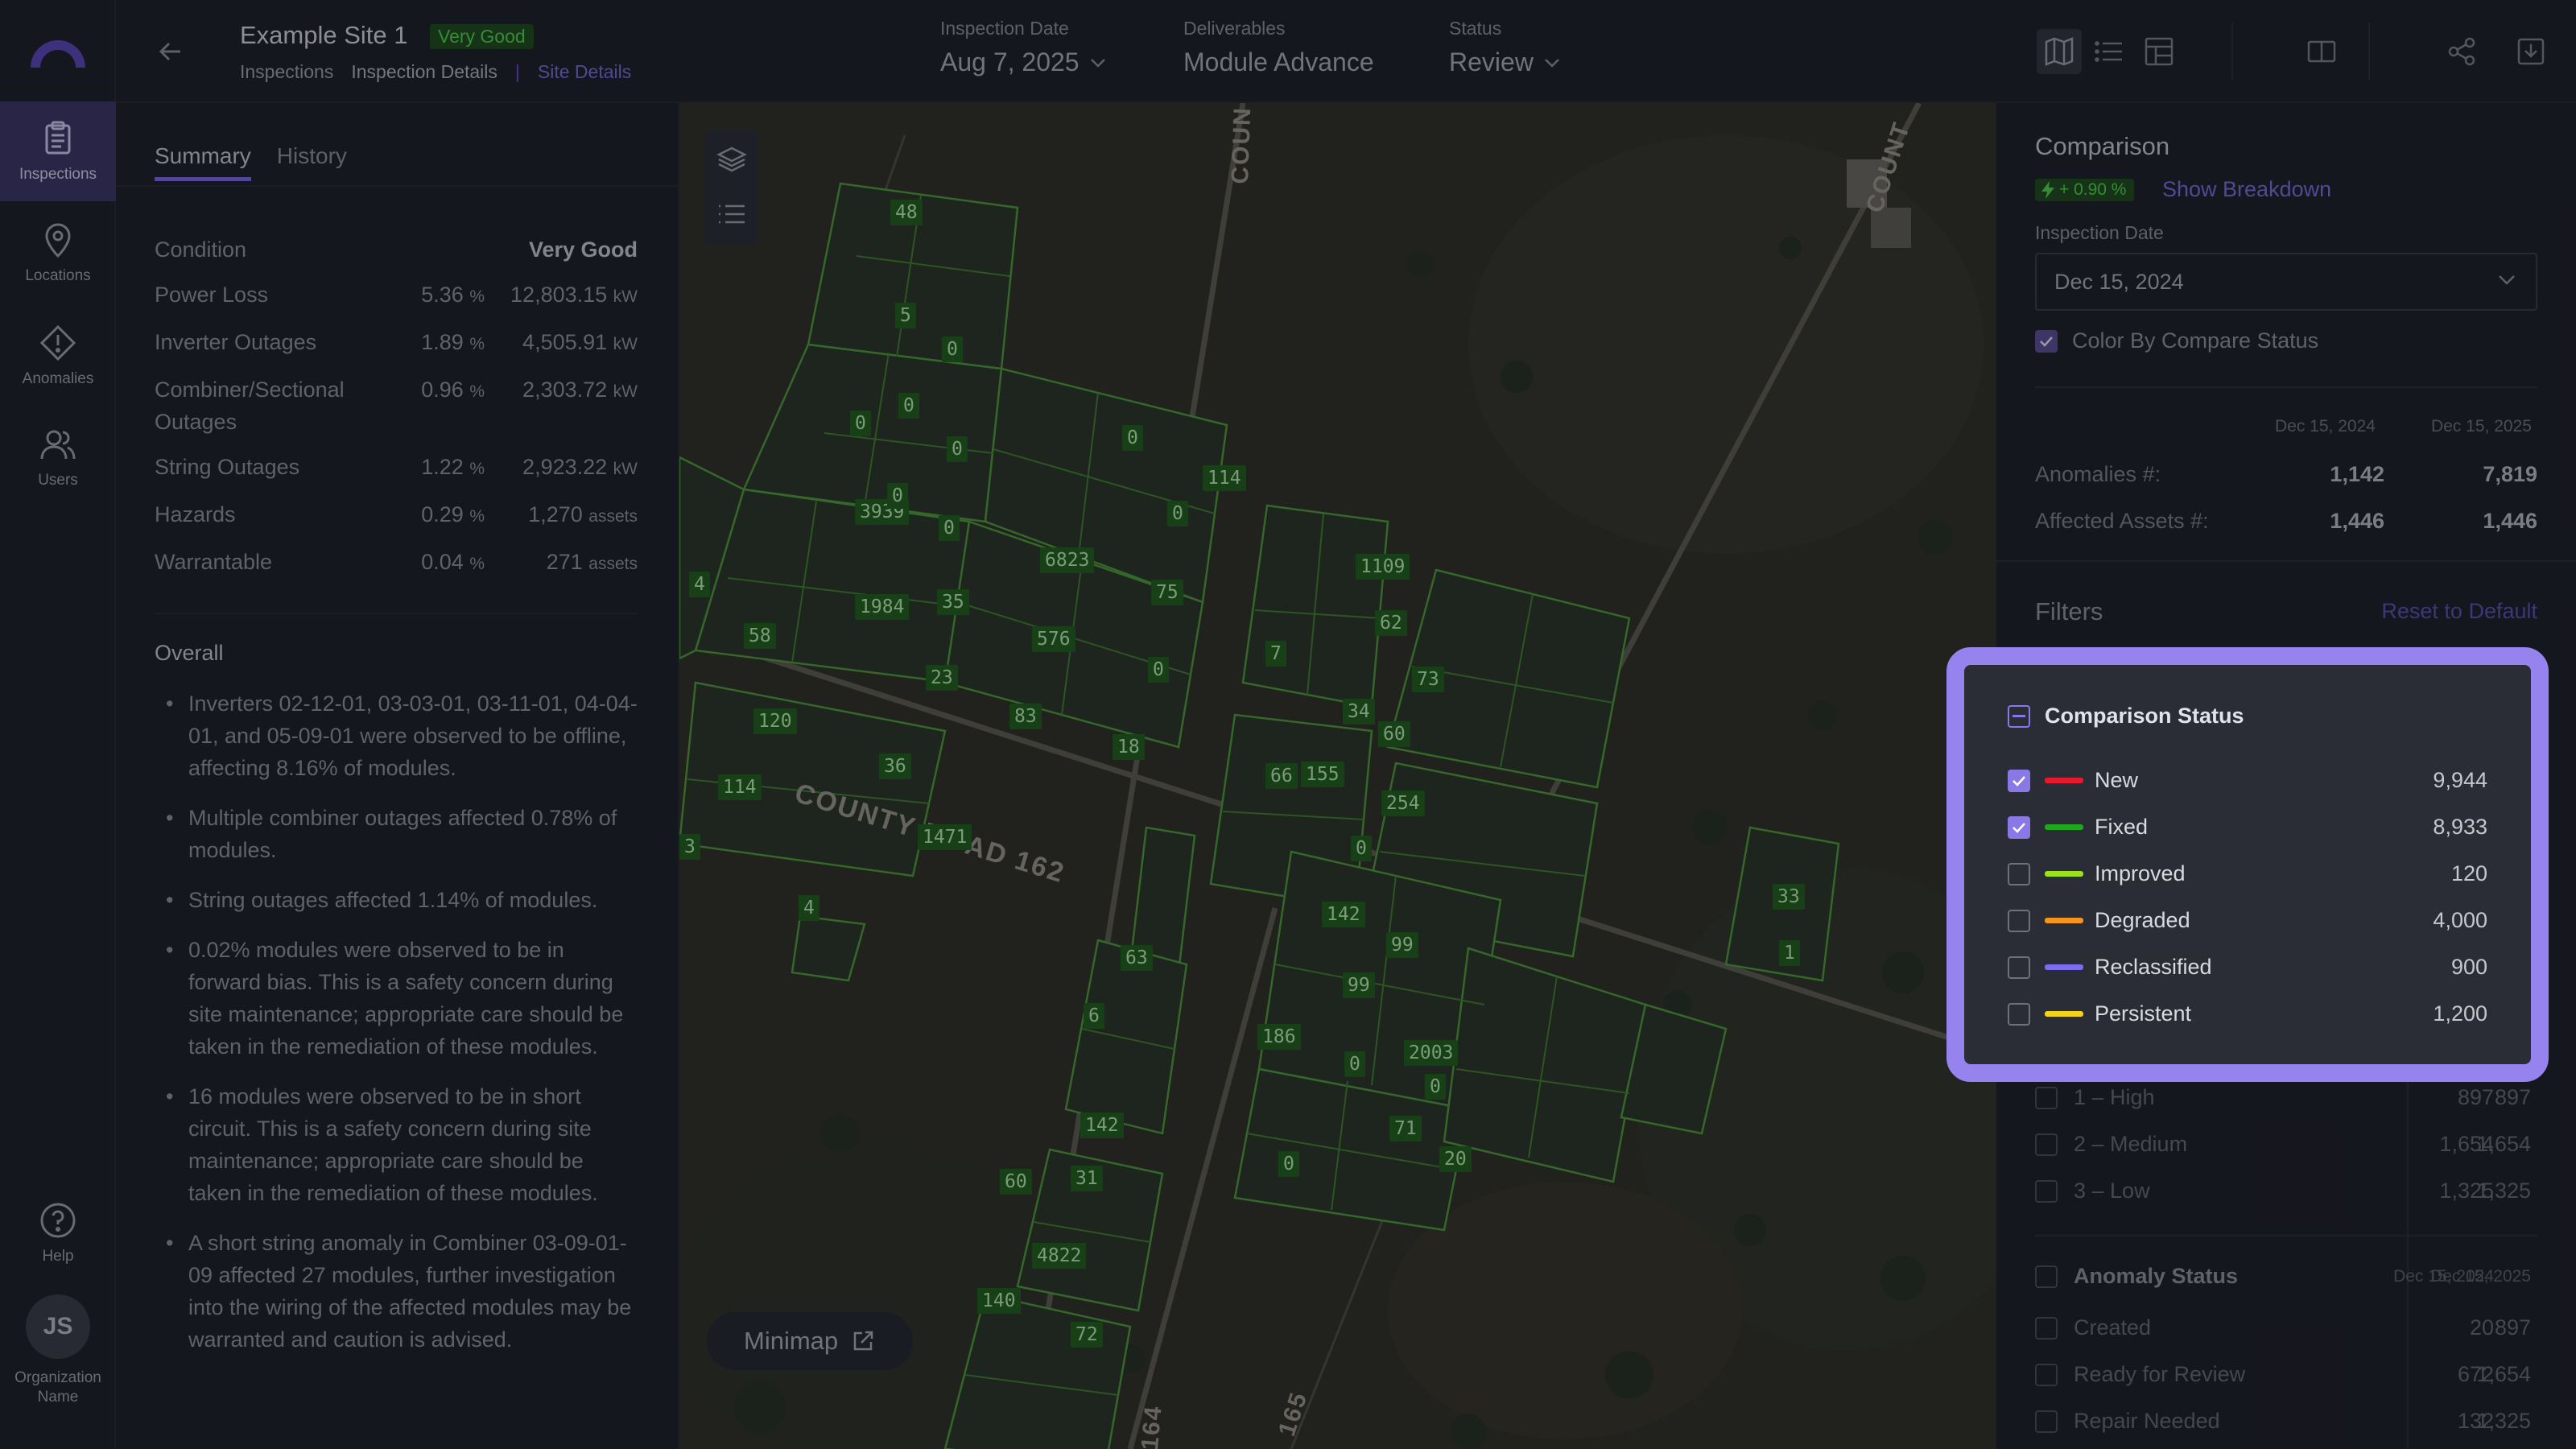  Describe the element at coordinates (58, 457) in the screenshot. I see `rail-item-users: Users` at that location.